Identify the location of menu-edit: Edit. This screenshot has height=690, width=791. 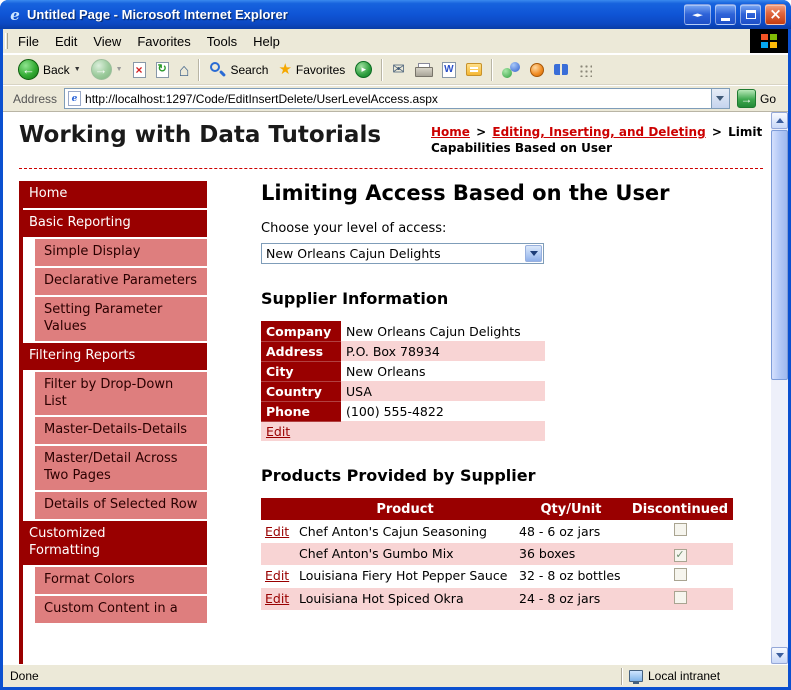
(66, 41).